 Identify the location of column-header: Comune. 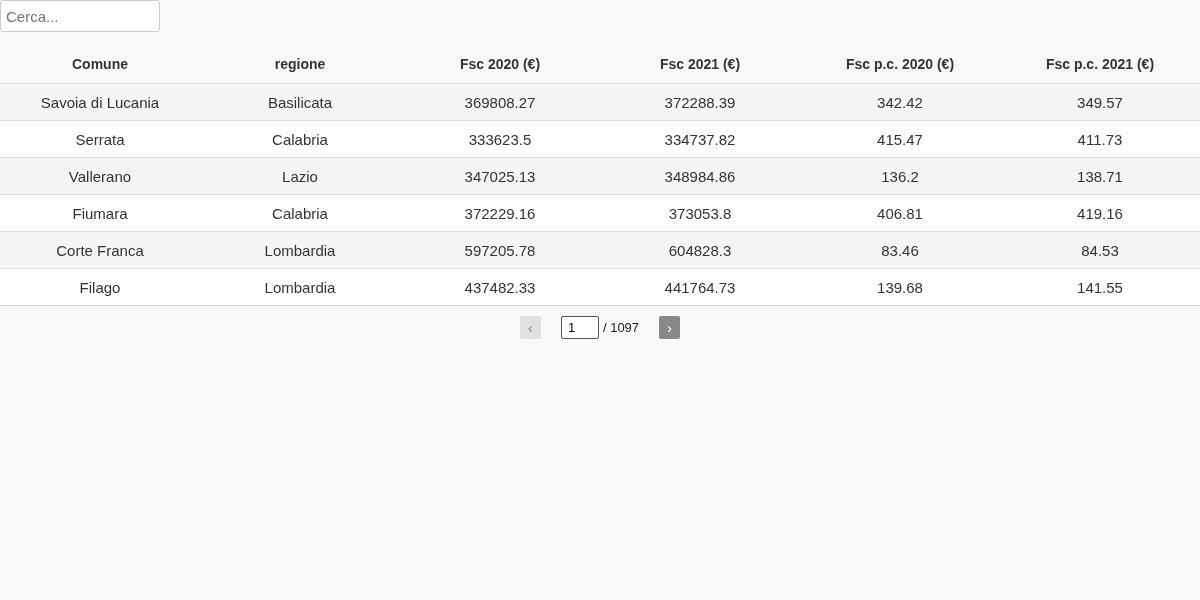
(100, 64).